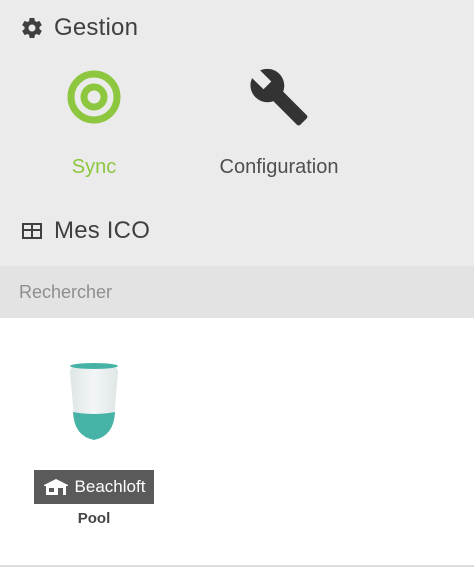 The image size is (474, 567). I want to click on gear-icon, so click(32, 28).